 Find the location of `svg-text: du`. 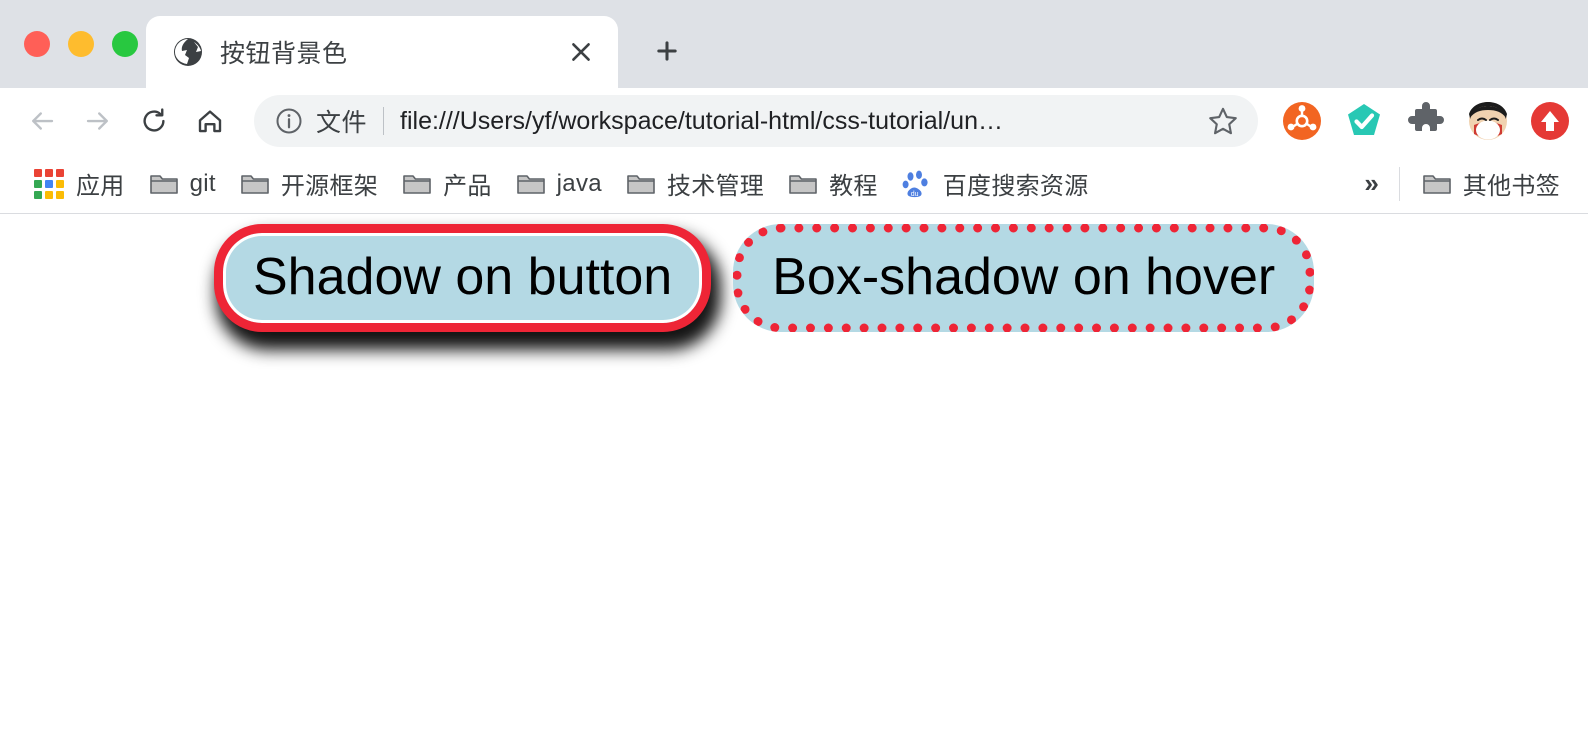

svg-text: du is located at coordinates (914, 194).